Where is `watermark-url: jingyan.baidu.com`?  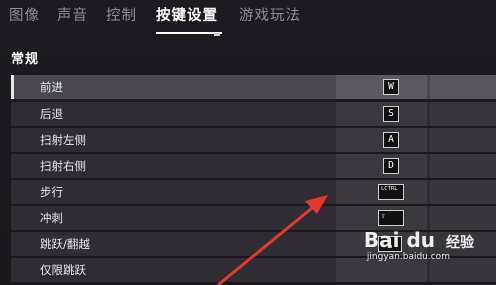 watermark-url: jingyan.baidu.com is located at coordinates (408, 257).